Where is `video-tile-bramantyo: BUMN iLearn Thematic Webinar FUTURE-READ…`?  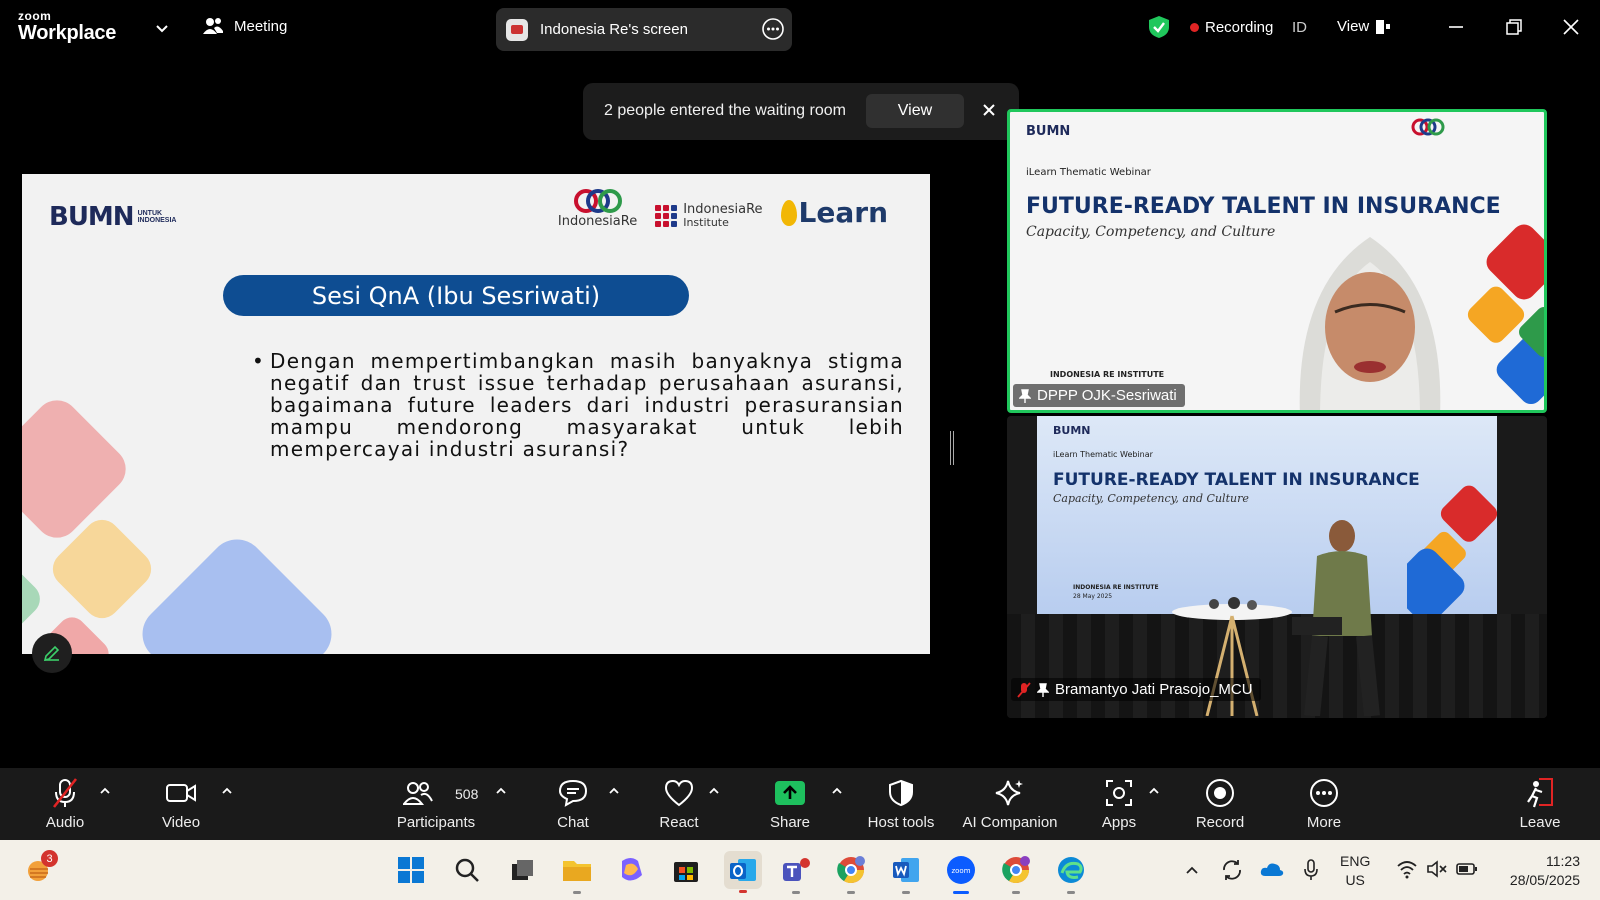
video-tile-bramantyo: BUMN iLearn Thematic Webinar FUTURE-READ… is located at coordinates (1277, 567).